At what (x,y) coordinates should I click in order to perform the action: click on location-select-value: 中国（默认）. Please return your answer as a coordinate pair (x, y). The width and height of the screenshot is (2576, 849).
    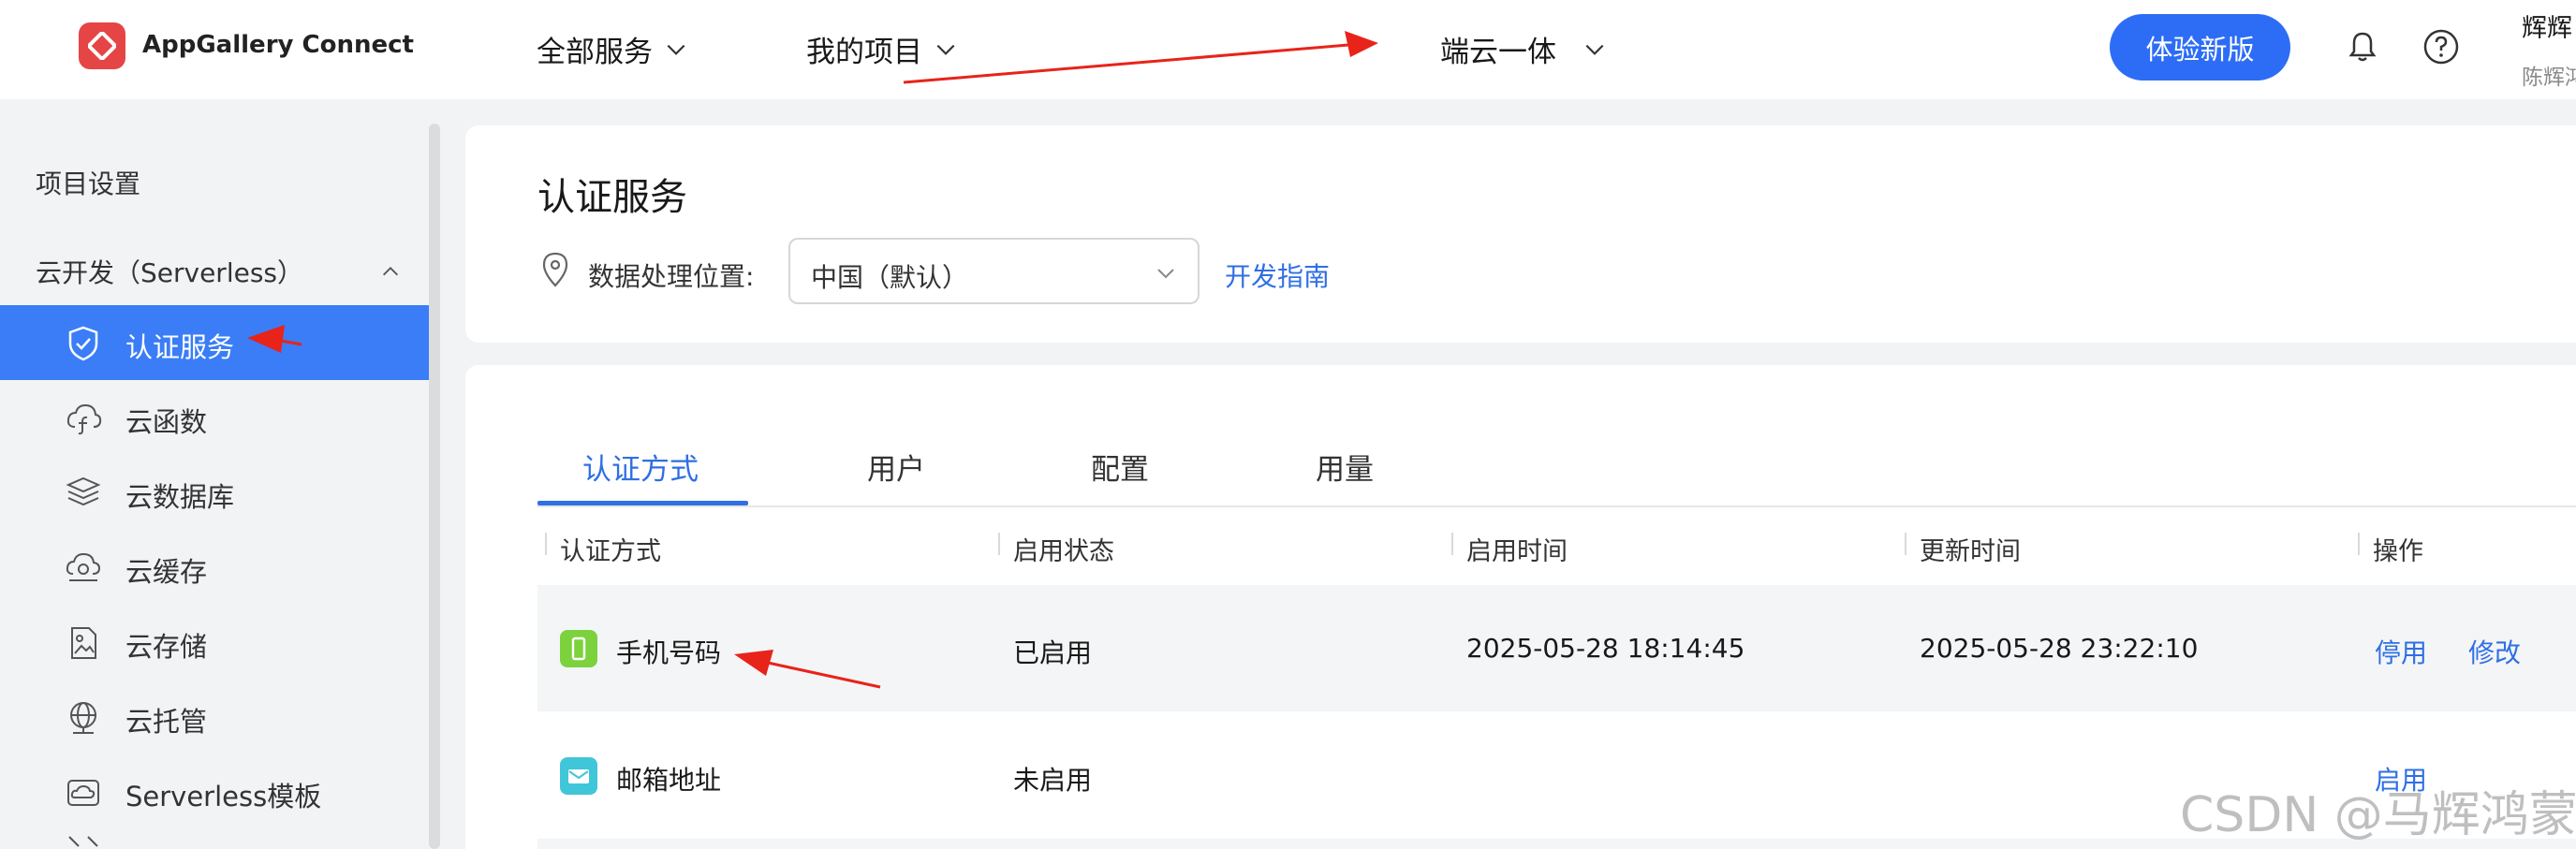
    Looking at the image, I should click on (890, 278).